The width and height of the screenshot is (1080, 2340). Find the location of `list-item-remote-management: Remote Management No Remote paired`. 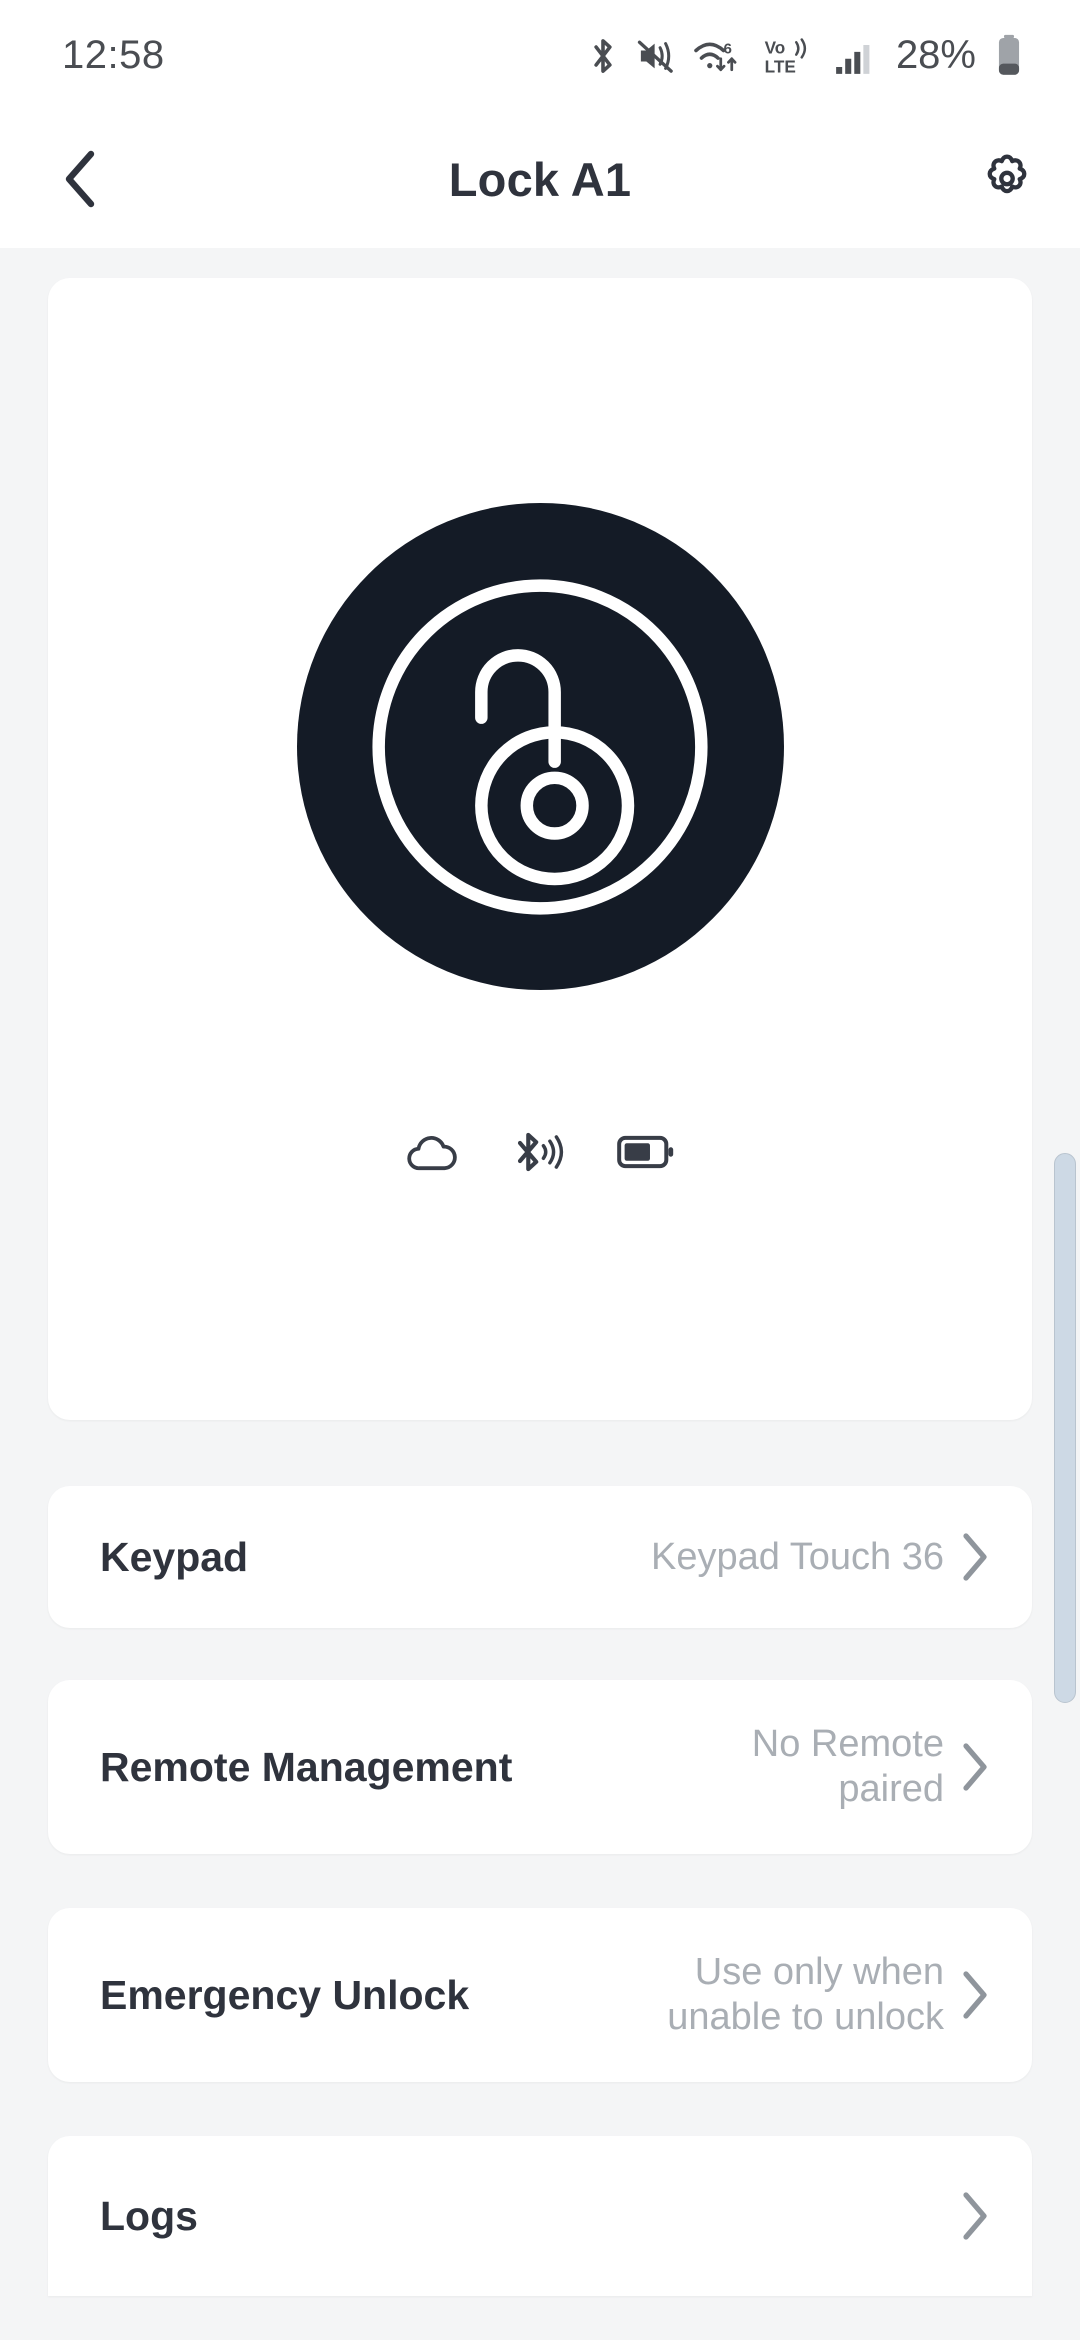

list-item-remote-management: Remote Management No Remote paired is located at coordinates (540, 1767).